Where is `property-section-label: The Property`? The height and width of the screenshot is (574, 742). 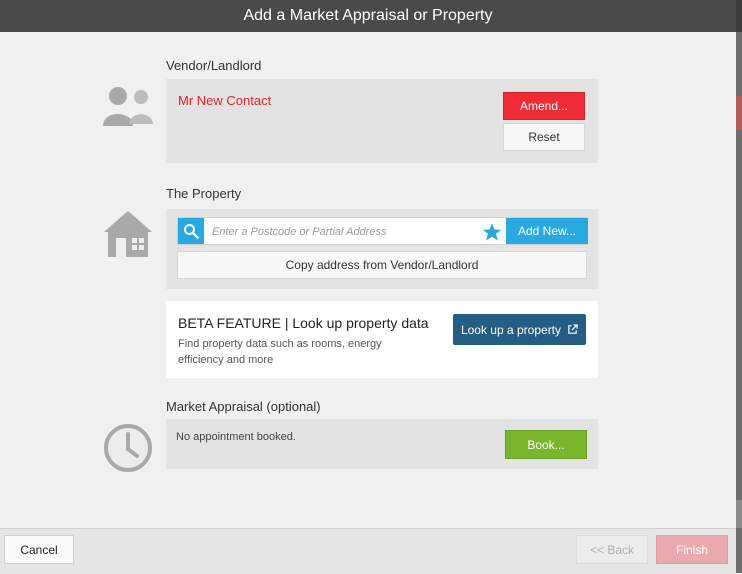 property-section-label: The Property is located at coordinates (204, 193).